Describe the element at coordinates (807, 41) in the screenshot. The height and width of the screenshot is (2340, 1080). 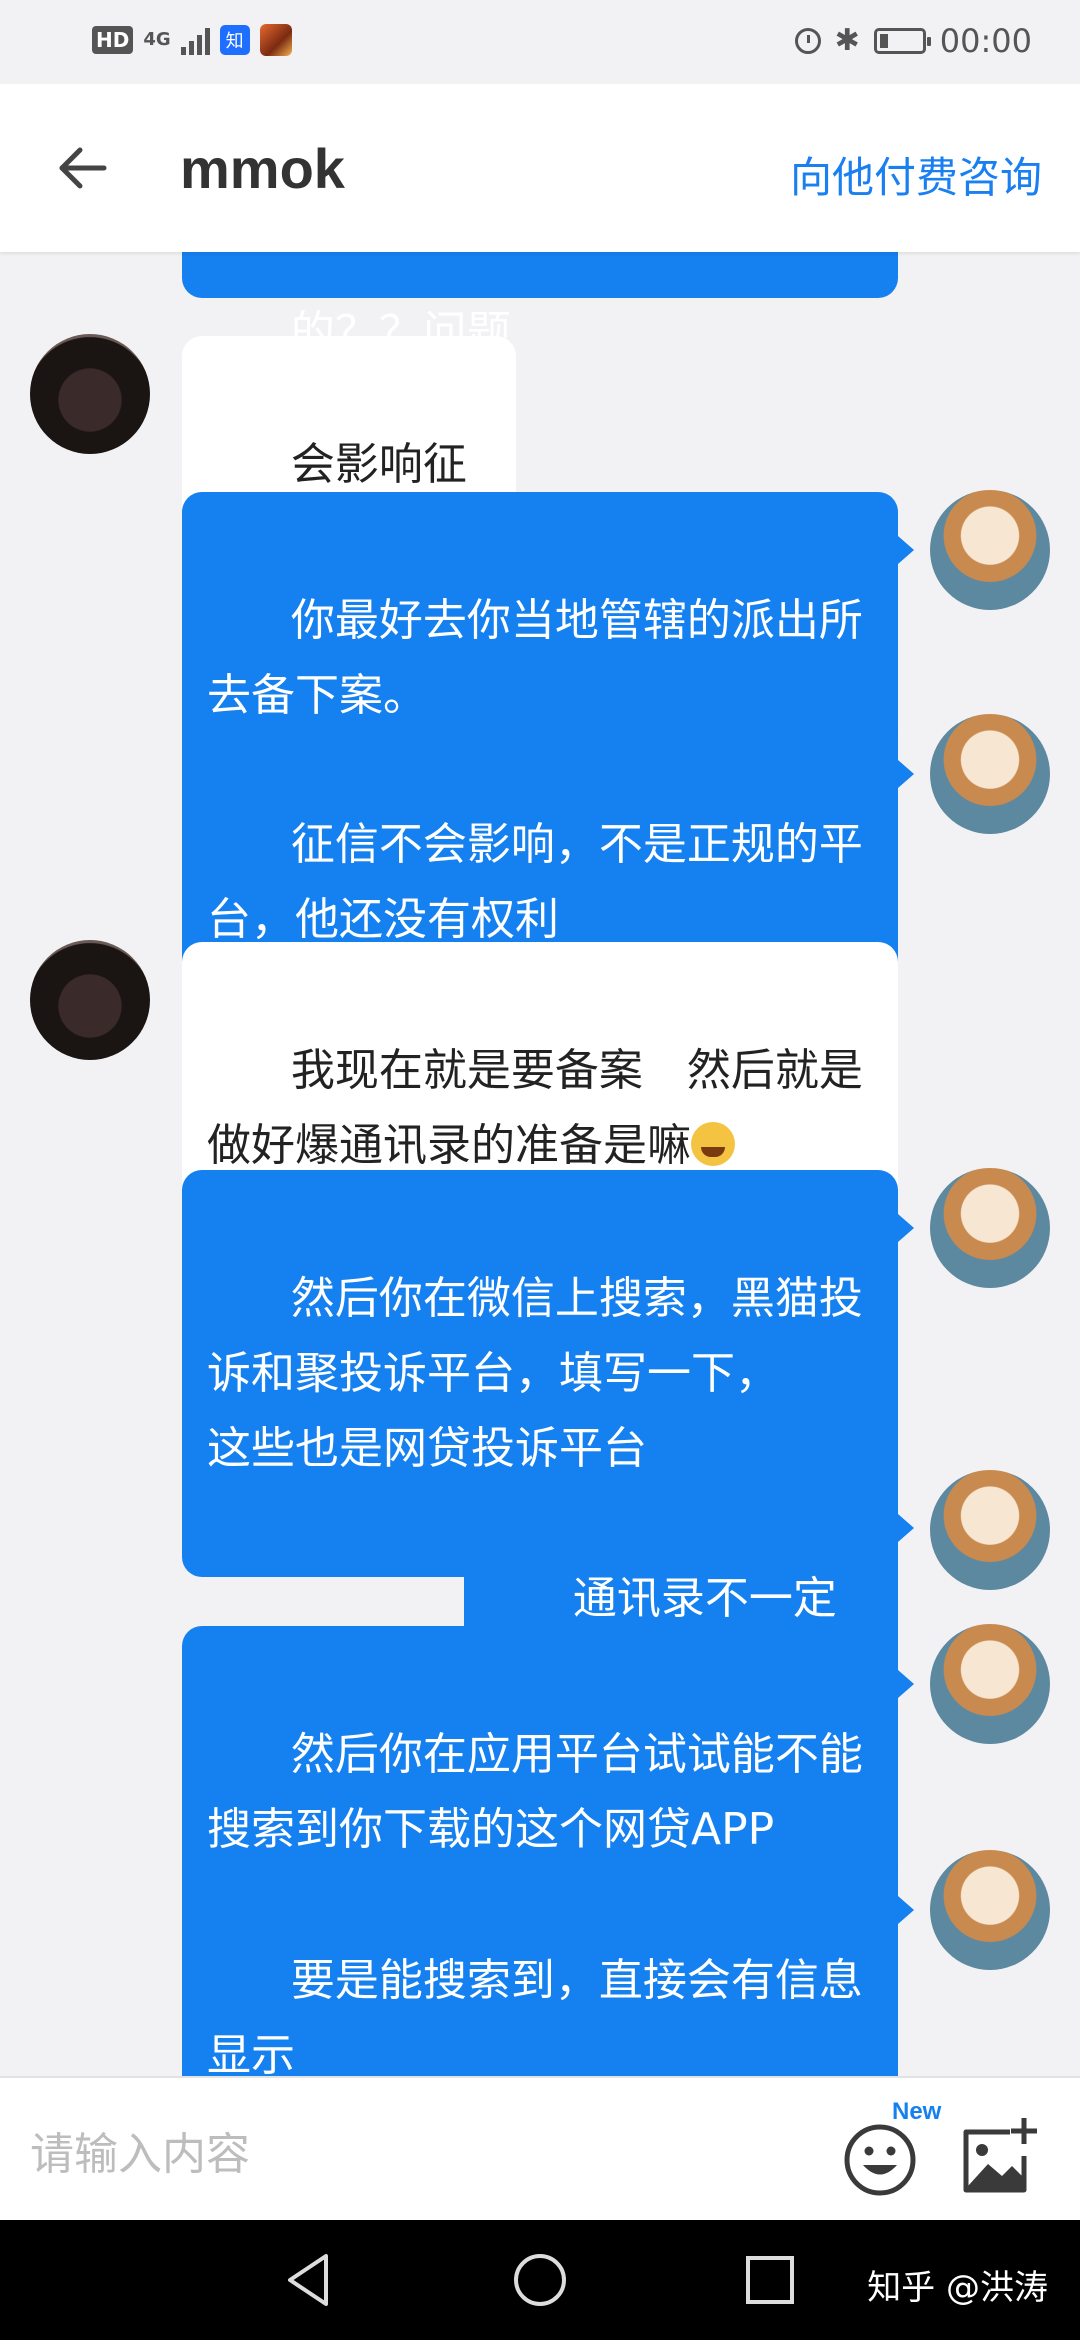
I see `alarm-icon` at that location.